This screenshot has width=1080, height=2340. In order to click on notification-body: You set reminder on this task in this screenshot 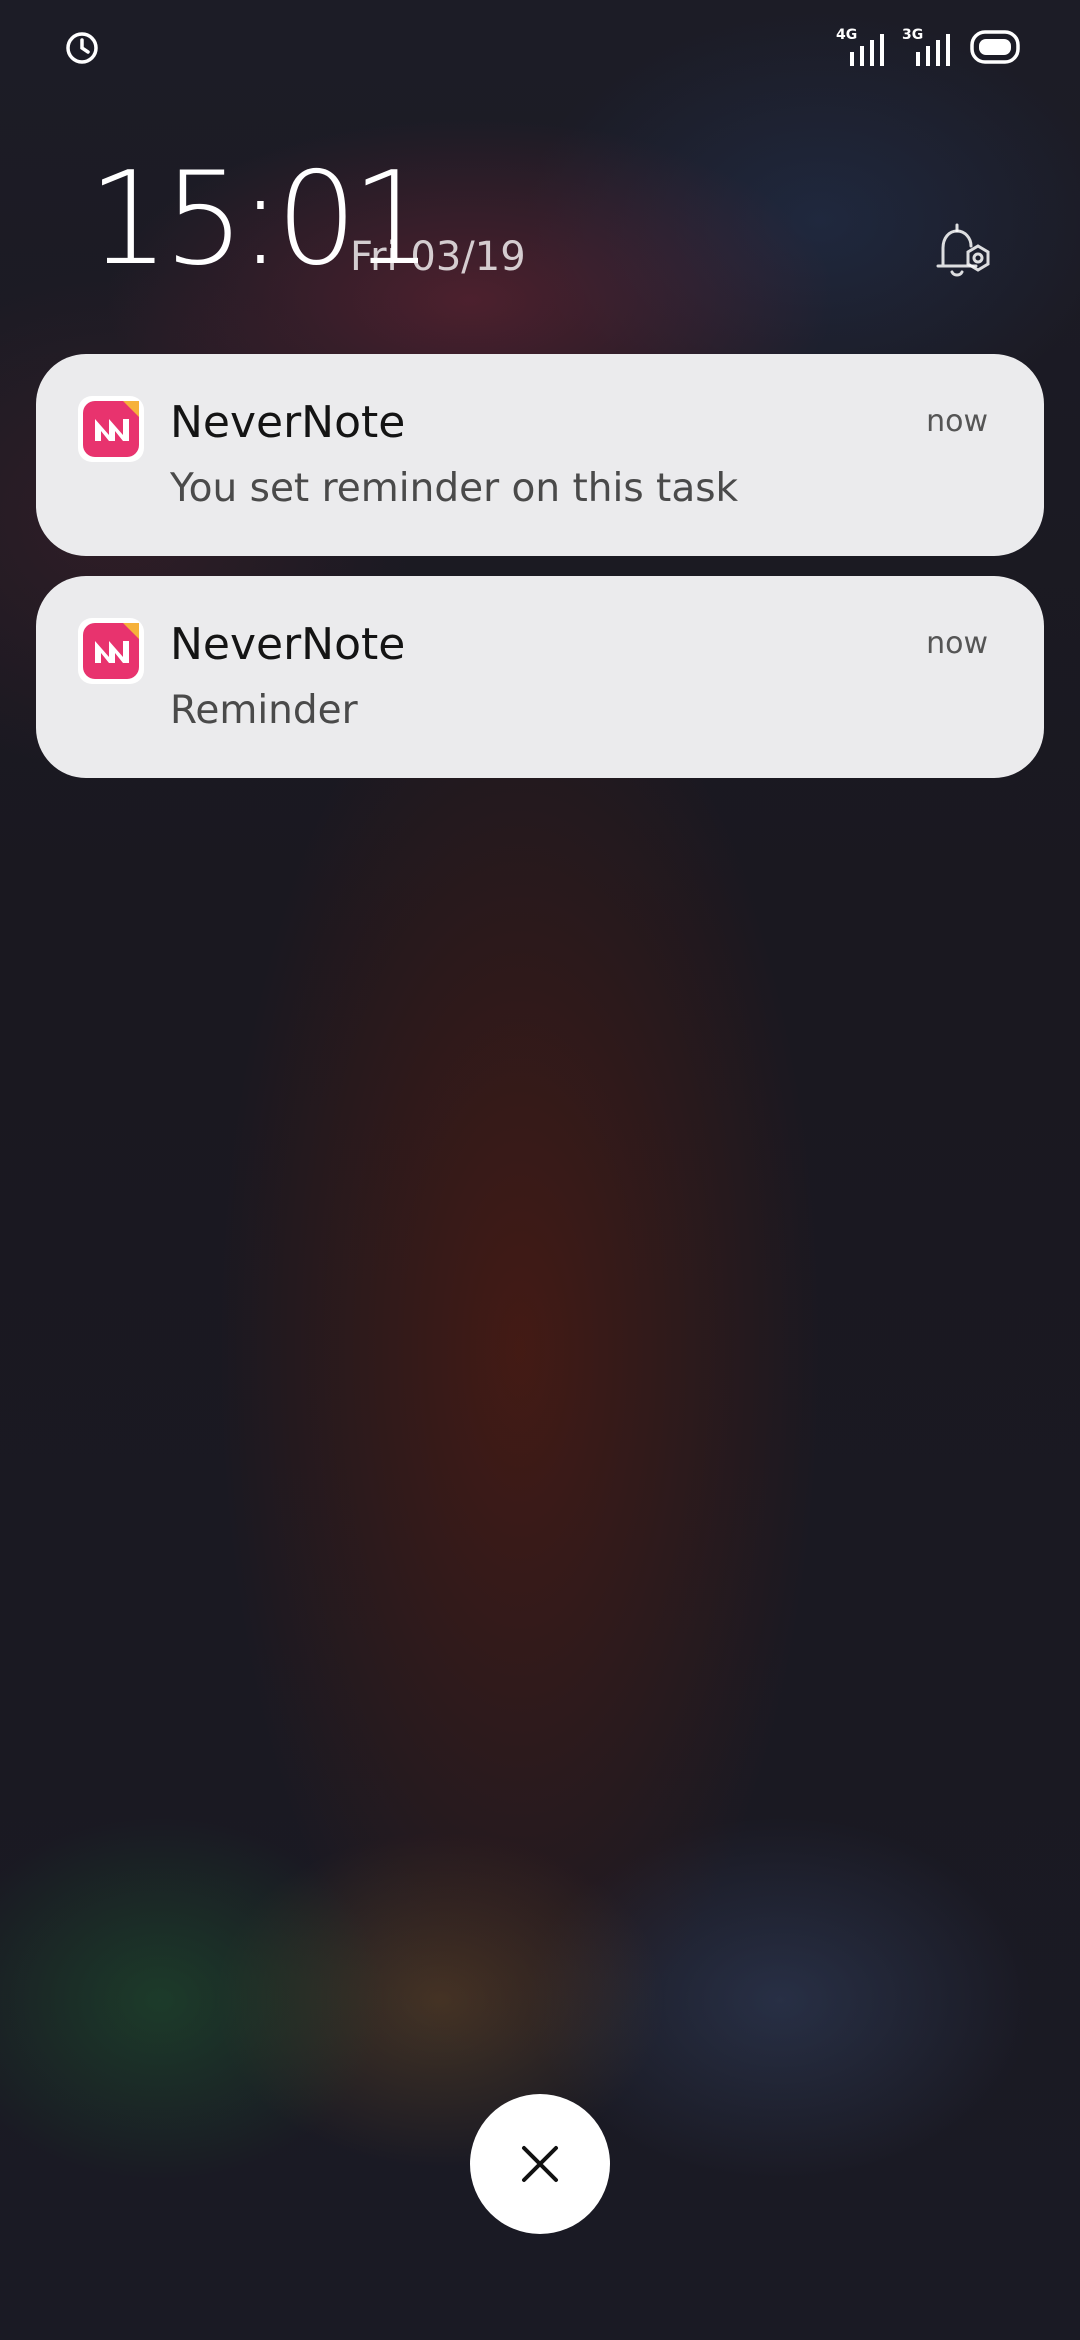, I will do `click(454, 488)`.